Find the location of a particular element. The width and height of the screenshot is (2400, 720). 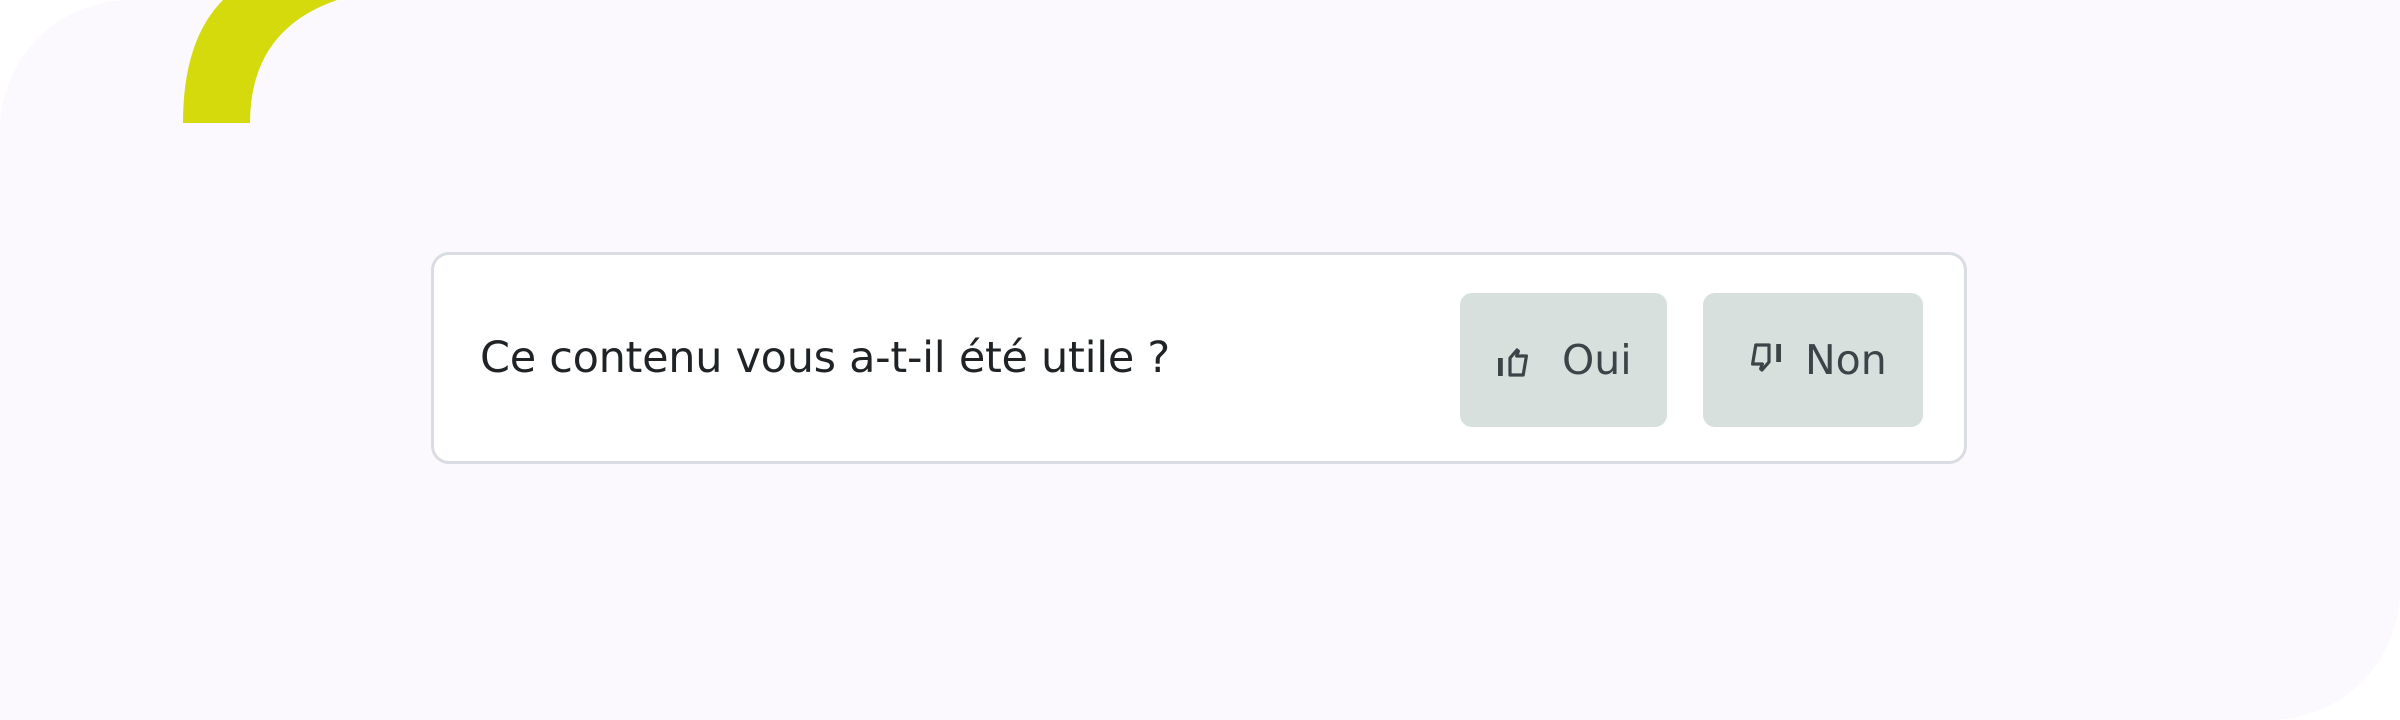

yes-button: Oui is located at coordinates (1563, 360).